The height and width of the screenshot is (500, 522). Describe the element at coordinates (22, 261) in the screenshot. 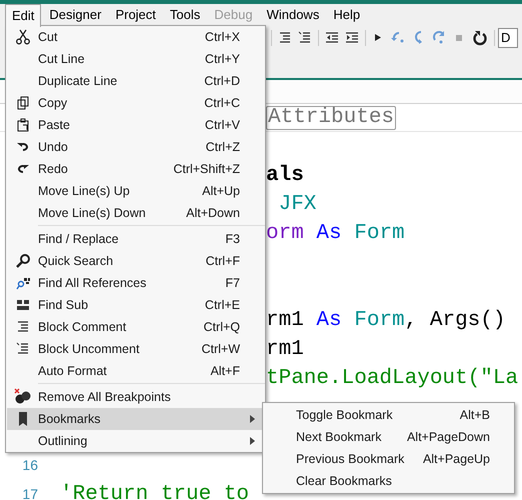

I see `search-icon` at that location.